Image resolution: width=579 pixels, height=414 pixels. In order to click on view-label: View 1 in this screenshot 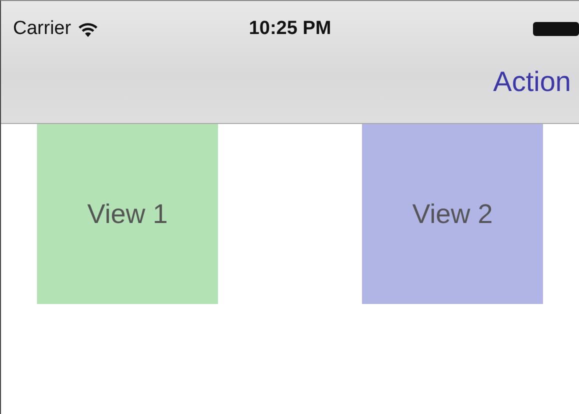, I will do `click(127, 214)`.